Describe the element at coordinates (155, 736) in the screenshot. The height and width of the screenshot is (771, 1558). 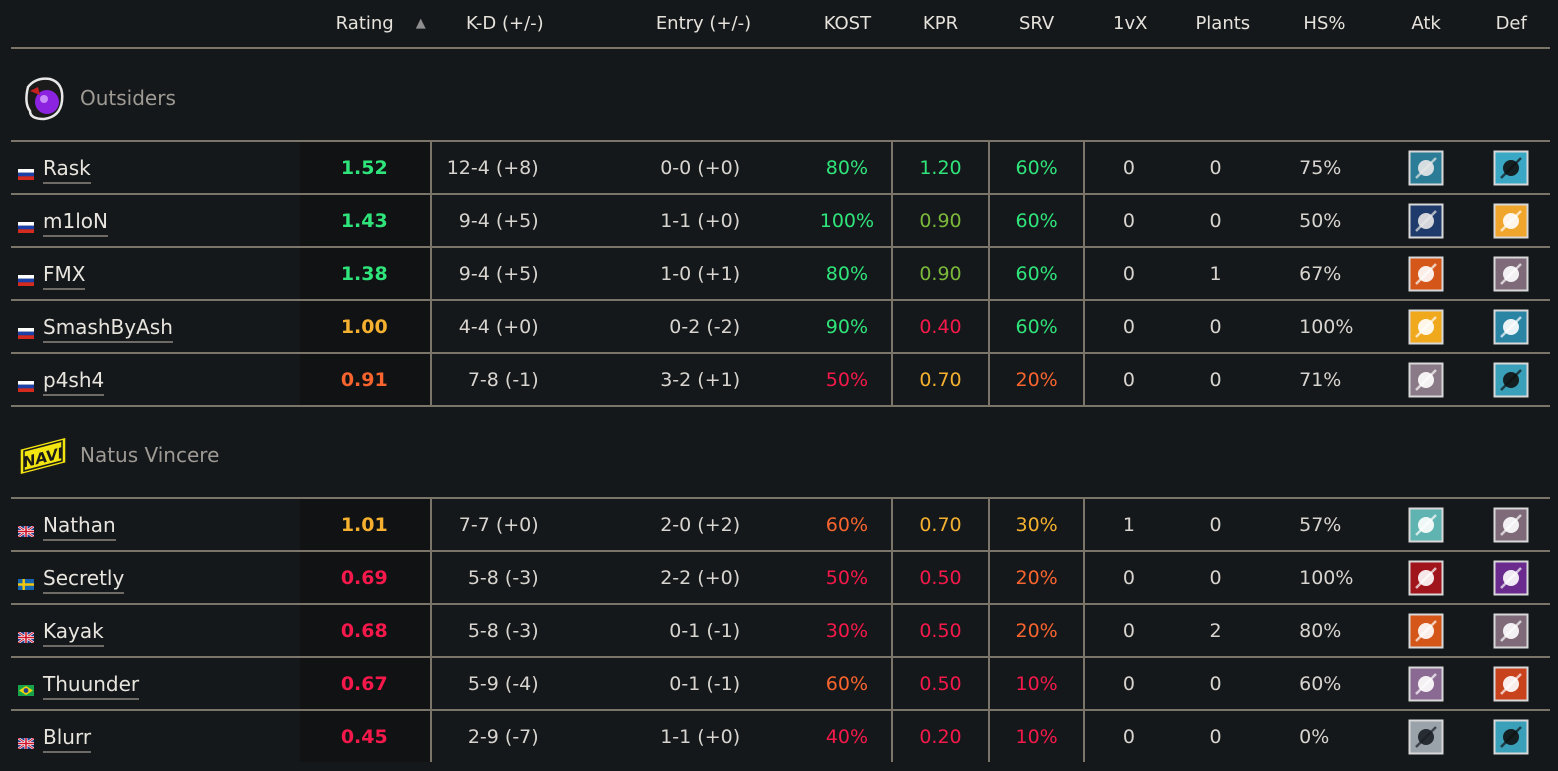
I see `player-cell: Blurr` at that location.